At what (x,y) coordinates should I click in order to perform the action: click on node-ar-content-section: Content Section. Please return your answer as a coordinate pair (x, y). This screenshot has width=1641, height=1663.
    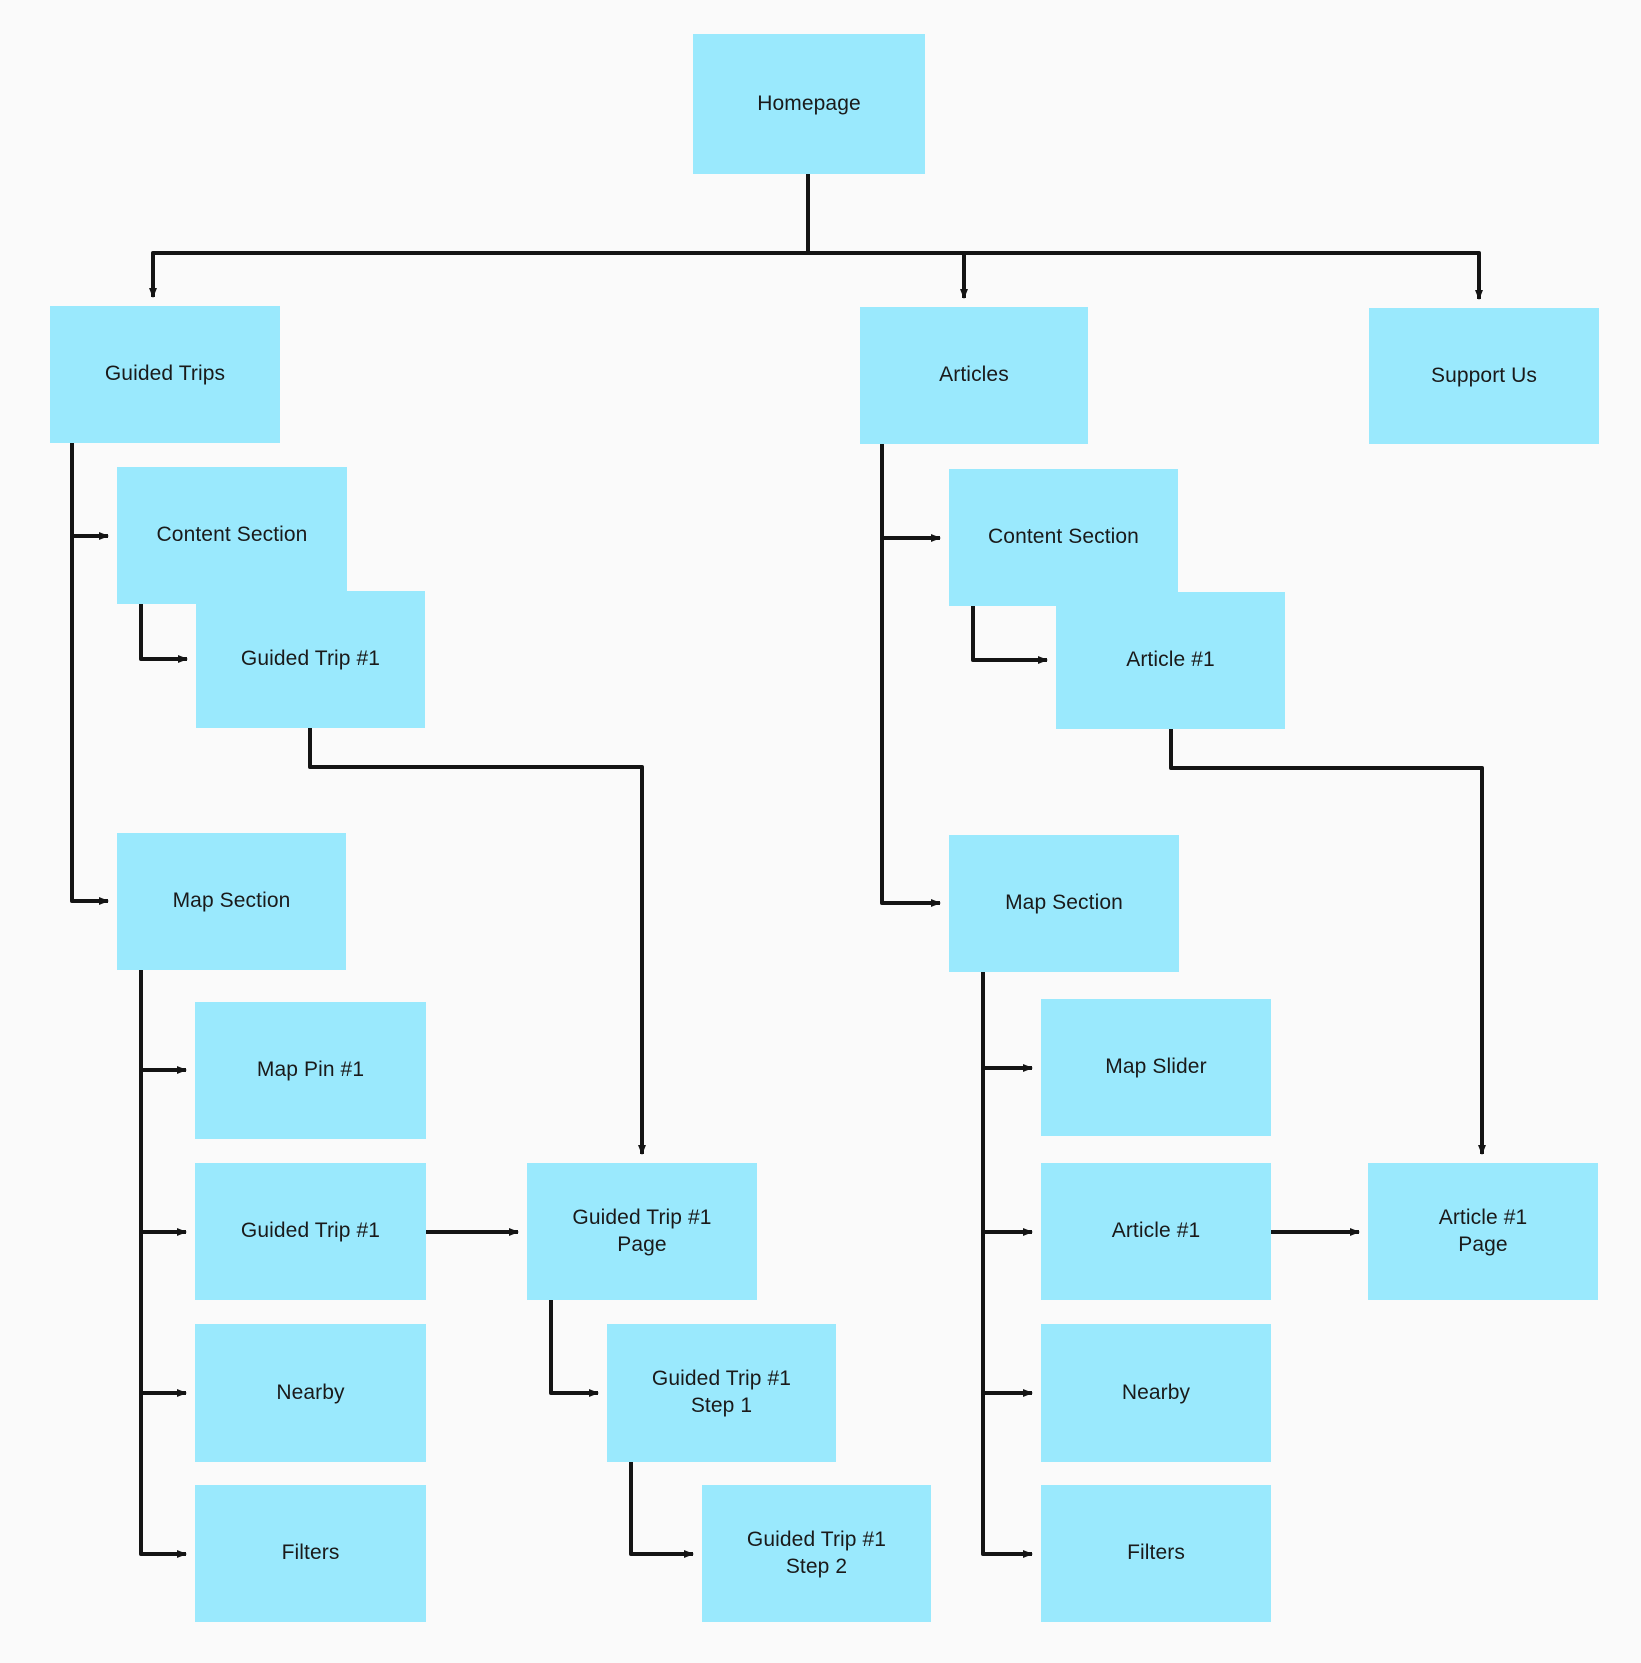
    Looking at the image, I should click on (1063, 537).